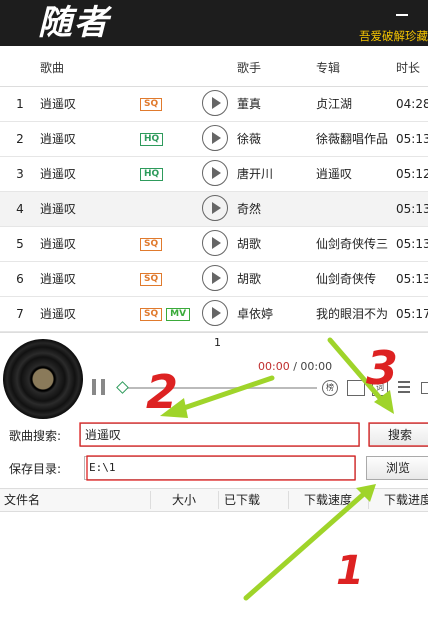 The height and width of the screenshot is (624, 428). Describe the element at coordinates (221, 468) in the screenshot. I see `save-dir-highlight-frame` at that location.